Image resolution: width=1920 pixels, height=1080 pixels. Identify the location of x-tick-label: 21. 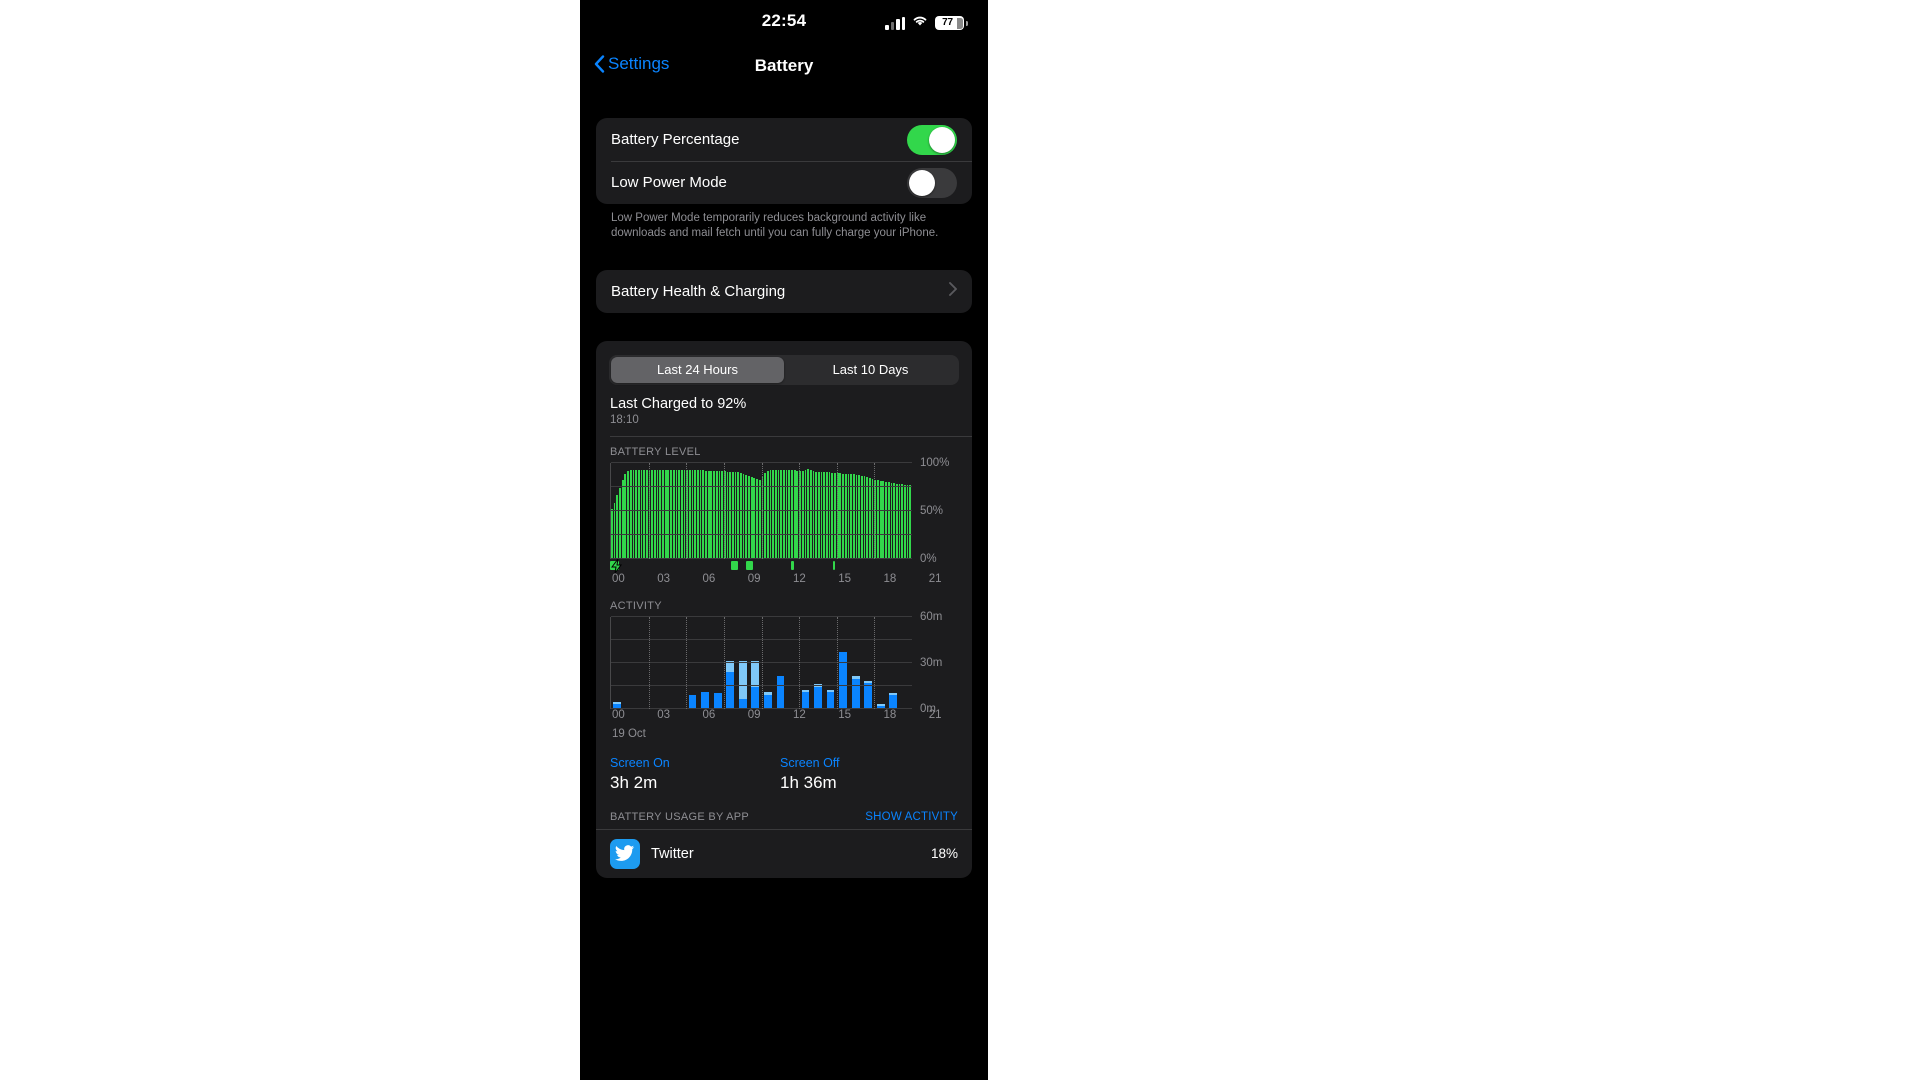
(935, 578).